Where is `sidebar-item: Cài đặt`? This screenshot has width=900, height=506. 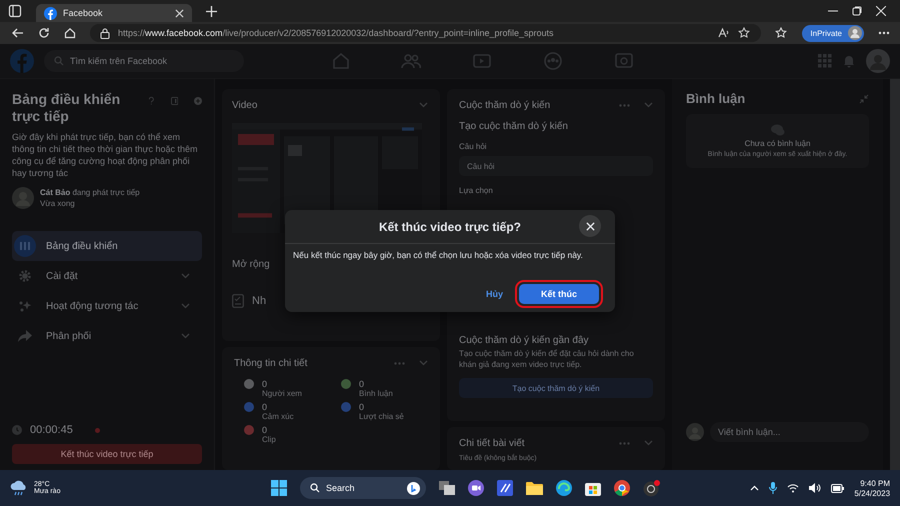
sidebar-item: Cài đặt is located at coordinates (107, 276).